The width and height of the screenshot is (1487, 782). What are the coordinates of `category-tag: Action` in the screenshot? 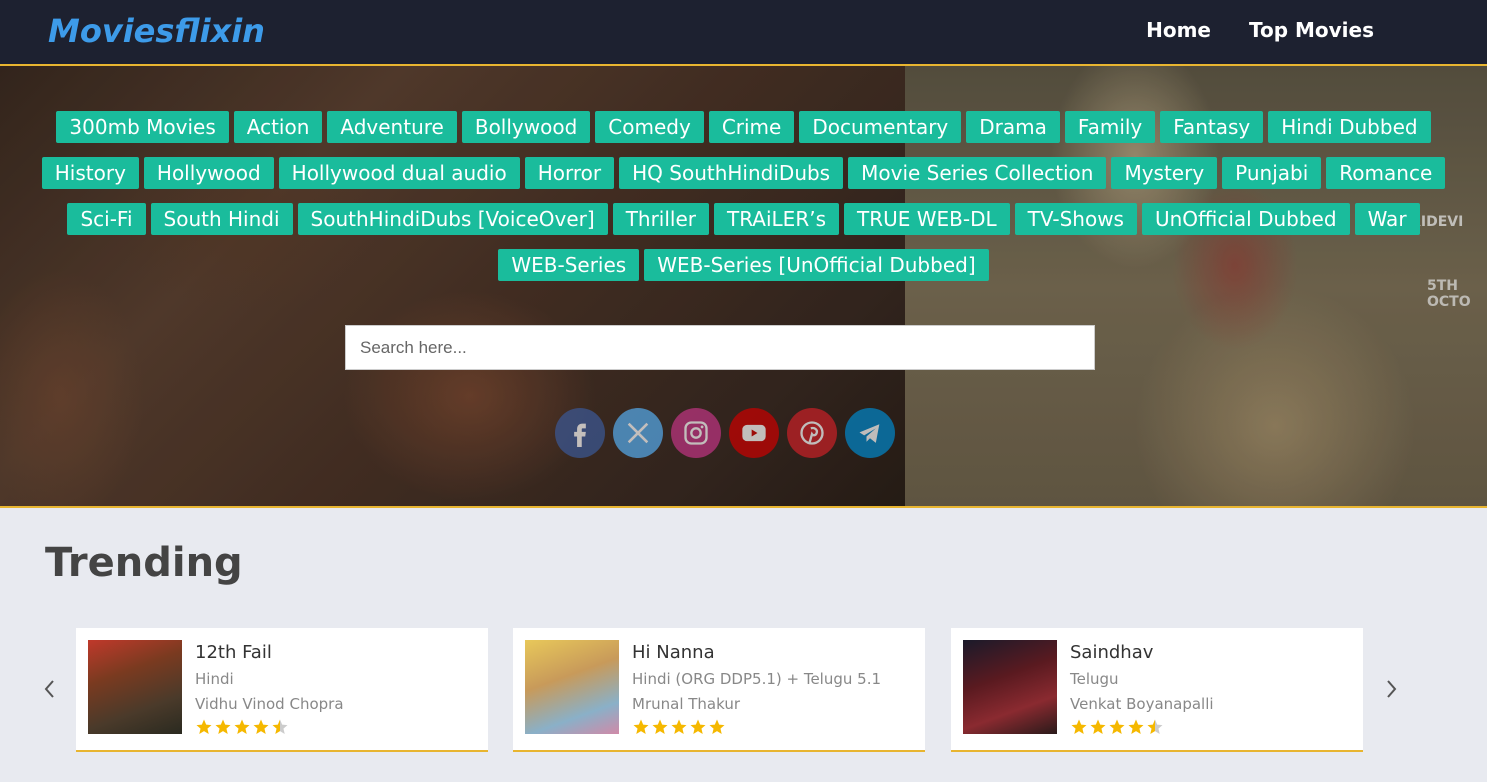 It's located at (278, 127).